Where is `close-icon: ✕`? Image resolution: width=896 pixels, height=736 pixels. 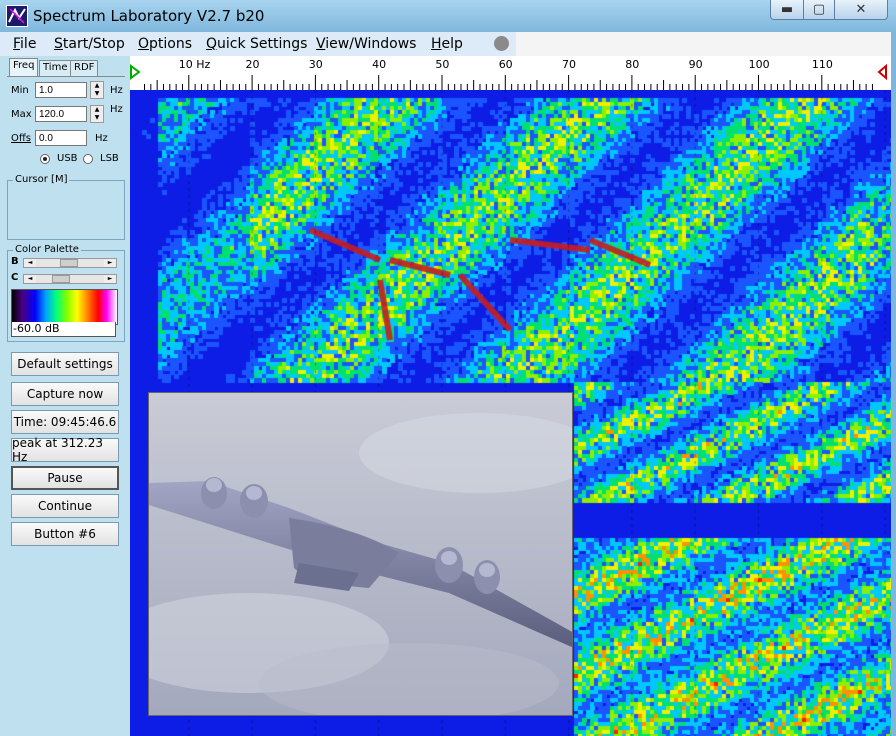 close-icon: ✕ is located at coordinates (861, 9).